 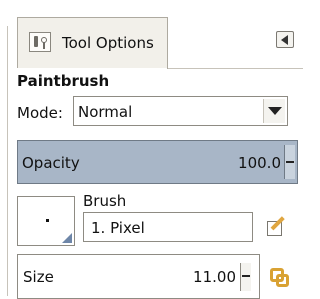 What do you see at coordinates (105, 201) in the screenshot?
I see `brush-label: Brush` at bounding box center [105, 201].